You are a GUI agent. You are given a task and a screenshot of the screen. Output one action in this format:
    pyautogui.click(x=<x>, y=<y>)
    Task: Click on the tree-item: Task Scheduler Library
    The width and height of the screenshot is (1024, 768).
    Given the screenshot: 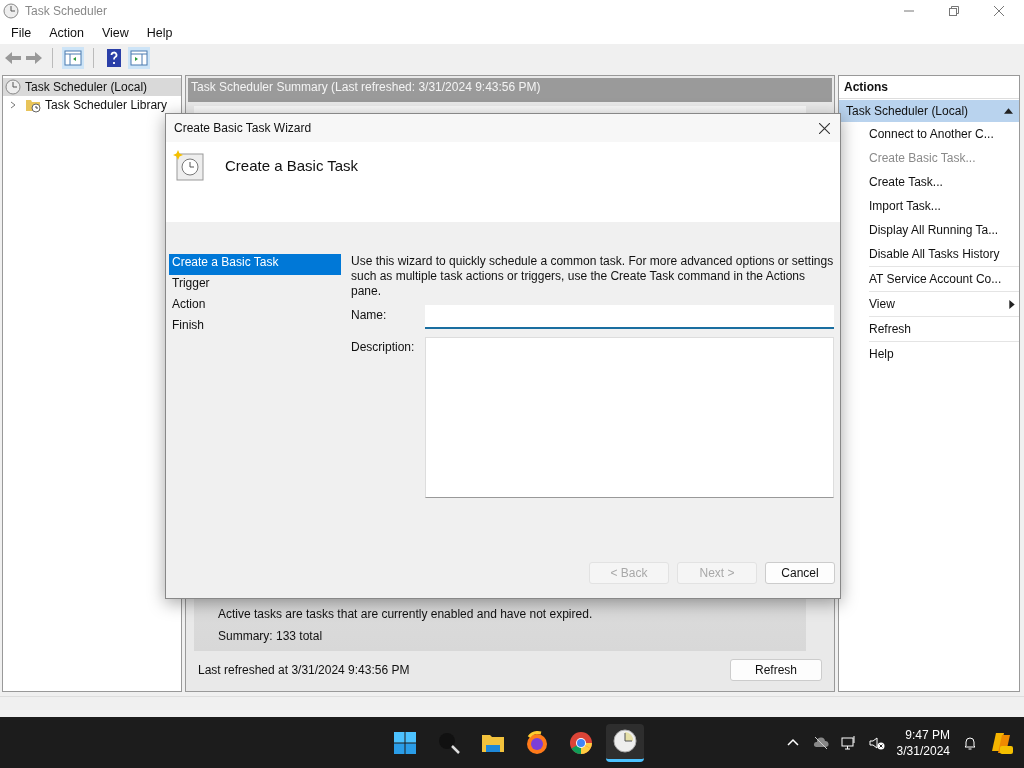 What is the action you would take?
    pyautogui.click(x=92, y=105)
    